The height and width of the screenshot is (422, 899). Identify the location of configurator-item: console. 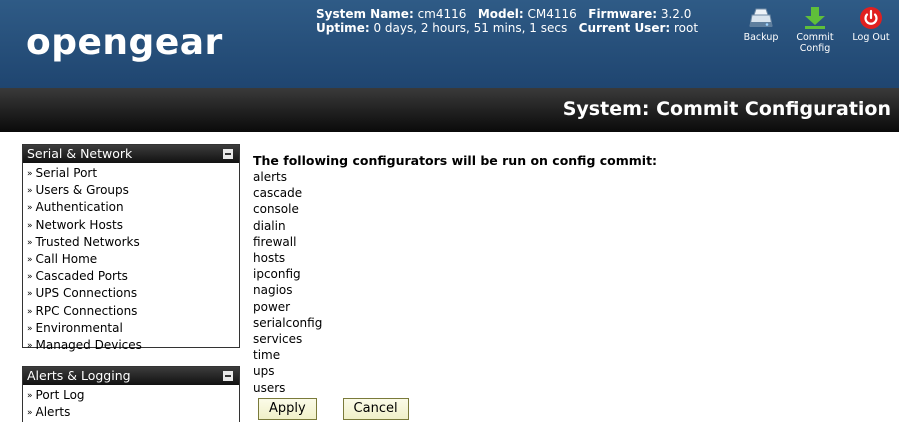
(276, 209).